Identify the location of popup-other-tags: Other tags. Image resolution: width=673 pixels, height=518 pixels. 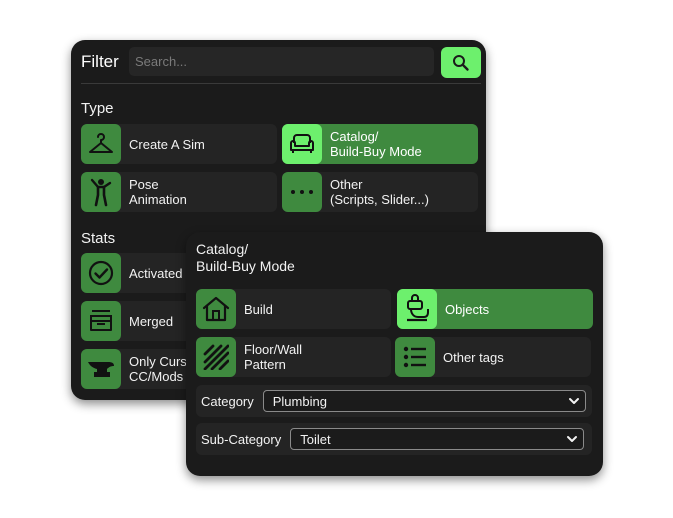
(493, 357).